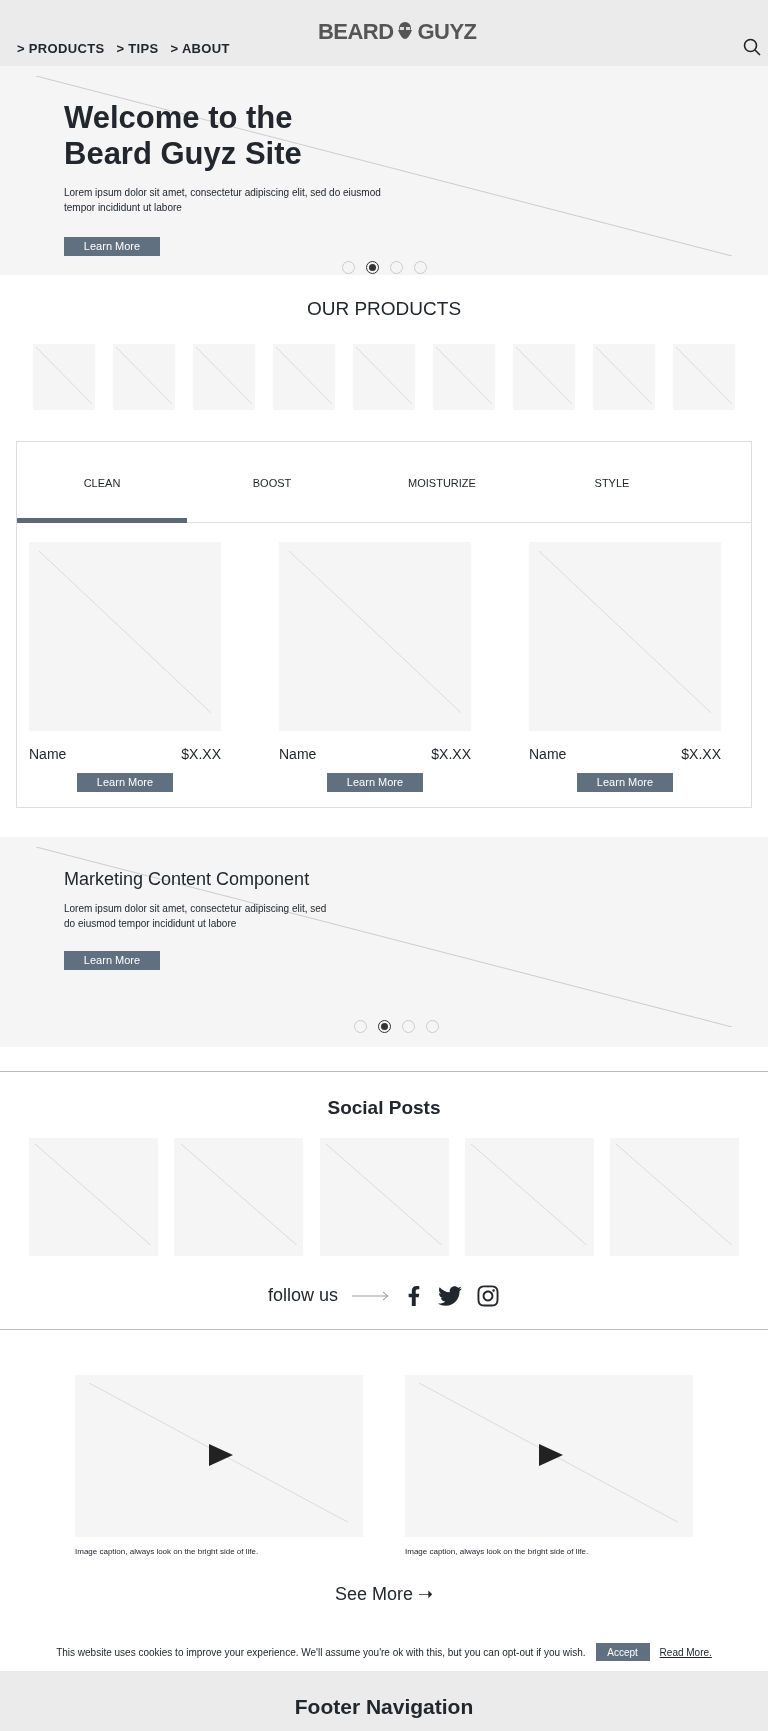 This screenshot has height=1731, width=768. Describe the element at coordinates (223, 200) in the screenshot. I see `hero-text: Lorem ipsum dolor sit amet, consectetur adipiscing elit, sed do eiusmod tempor incididunt ut labore` at that location.